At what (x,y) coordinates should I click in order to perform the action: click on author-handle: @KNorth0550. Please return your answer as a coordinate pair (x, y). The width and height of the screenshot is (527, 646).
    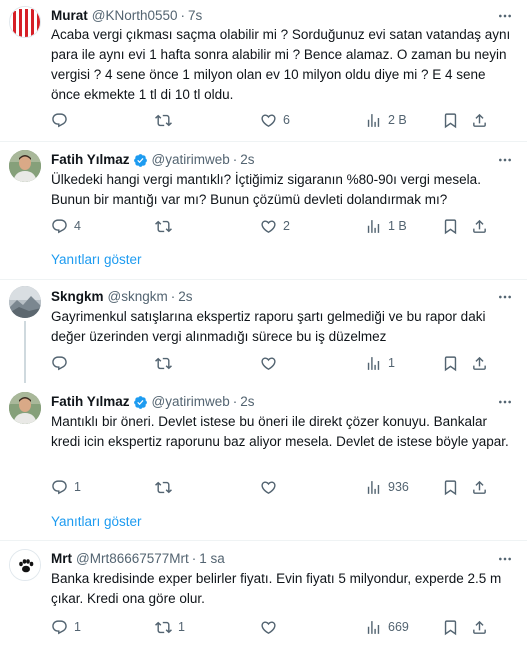
    Looking at the image, I should click on (135, 16).